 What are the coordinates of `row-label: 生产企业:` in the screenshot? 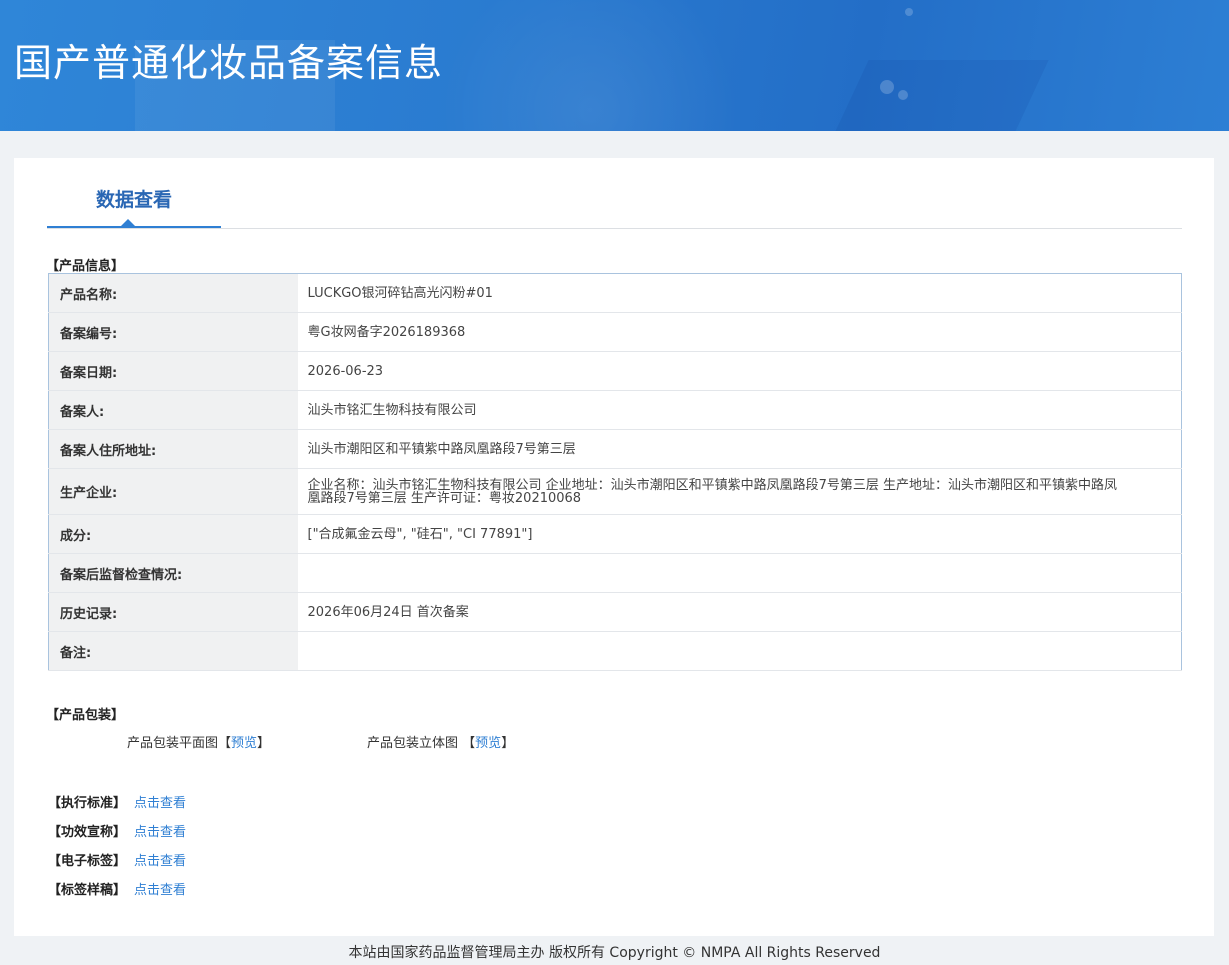 It's located at (173, 491).